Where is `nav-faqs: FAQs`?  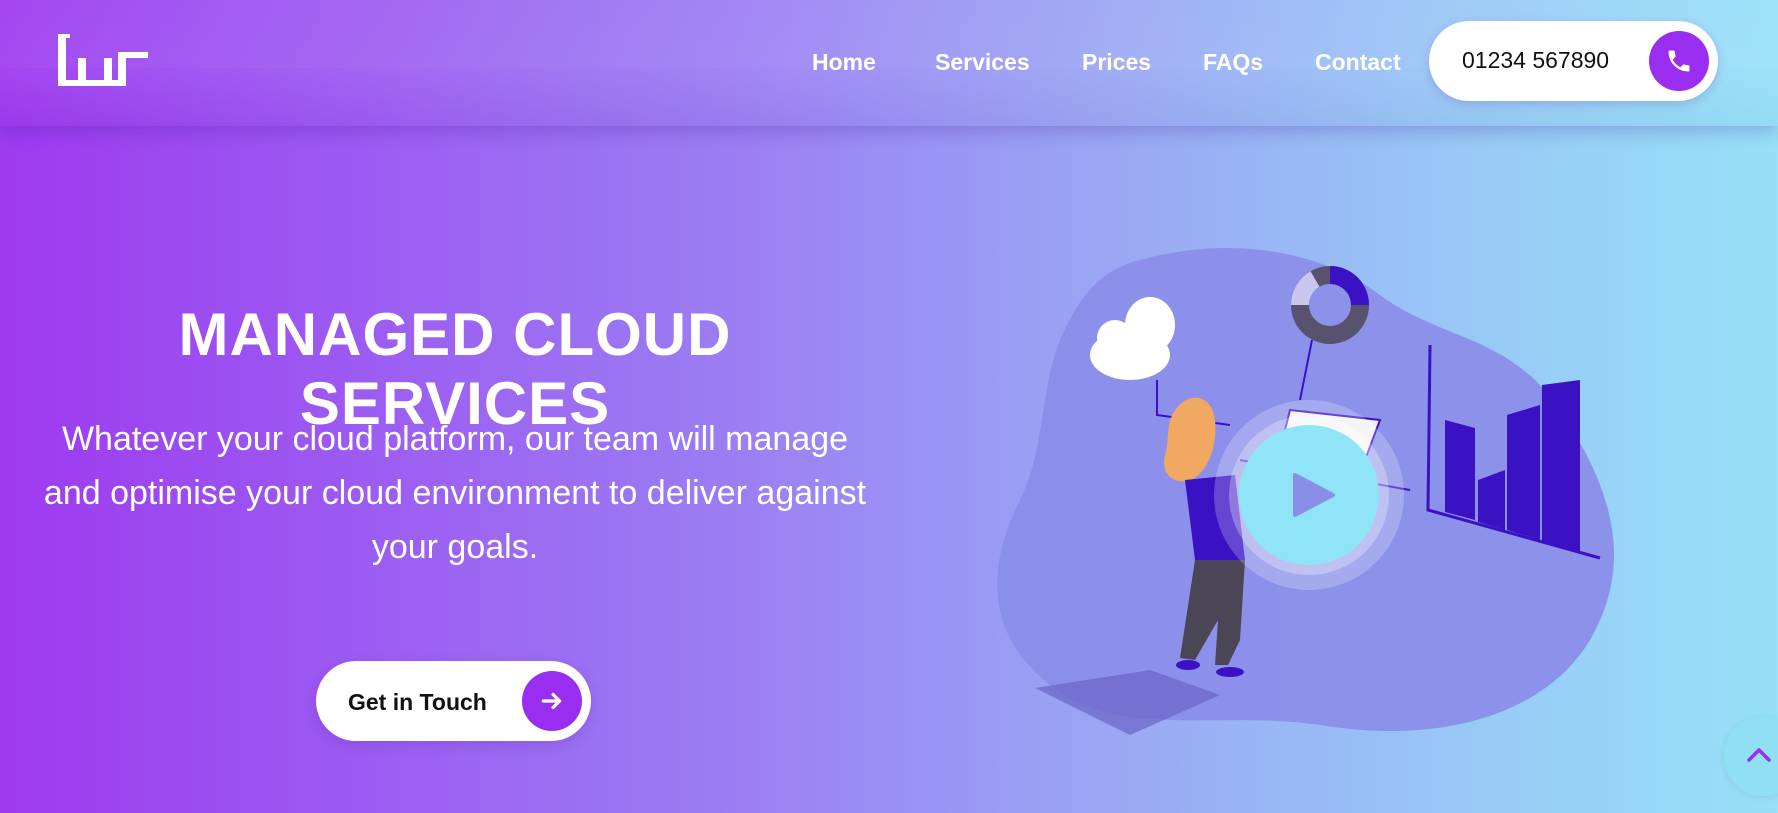 nav-faqs: FAQs is located at coordinates (1233, 62).